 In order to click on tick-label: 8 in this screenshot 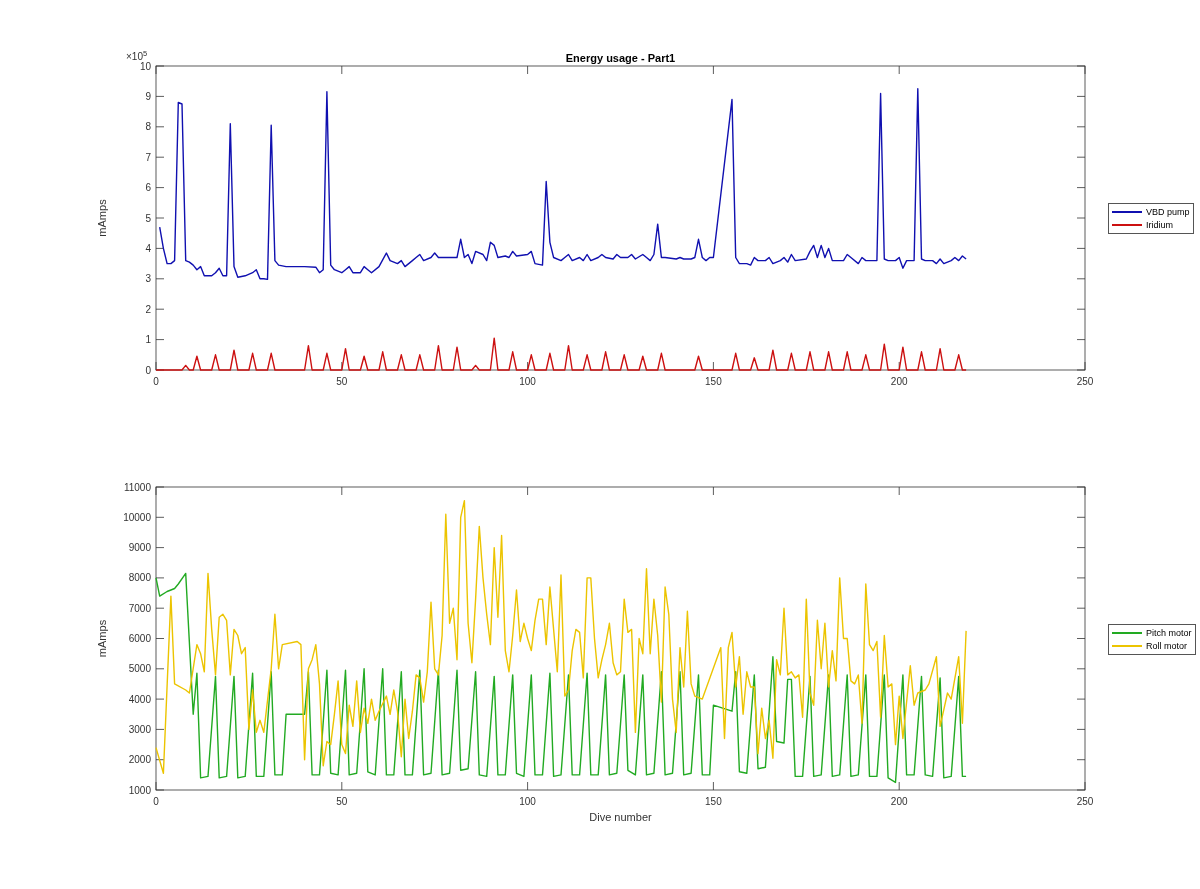, I will do `click(148, 127)`.